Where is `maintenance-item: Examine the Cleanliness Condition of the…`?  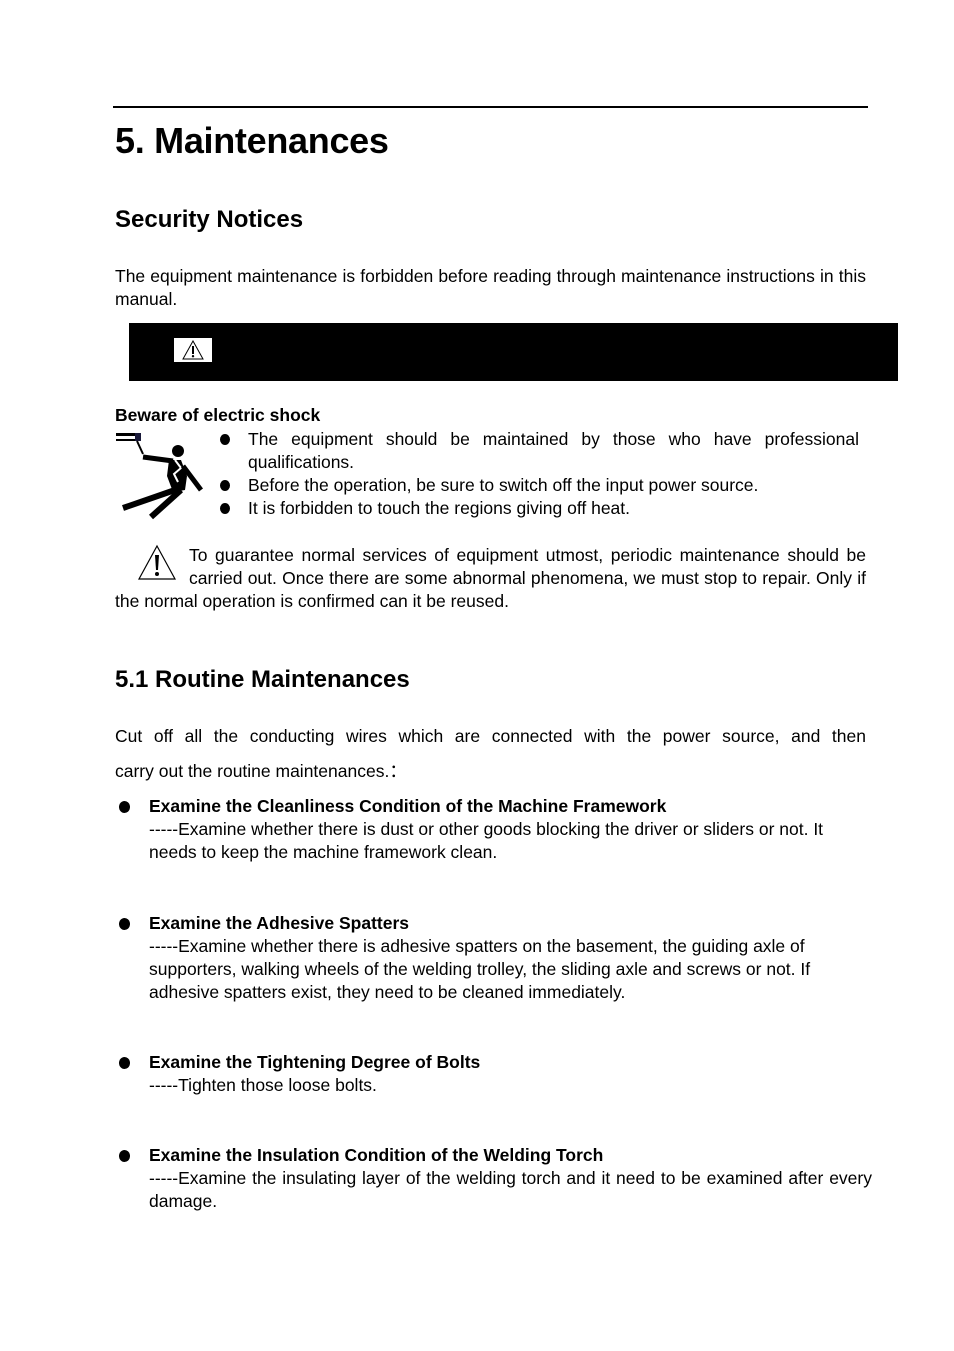
maintenance-item: Examine the Cleanliness Condition of the… is located at coordinates (493, 829).